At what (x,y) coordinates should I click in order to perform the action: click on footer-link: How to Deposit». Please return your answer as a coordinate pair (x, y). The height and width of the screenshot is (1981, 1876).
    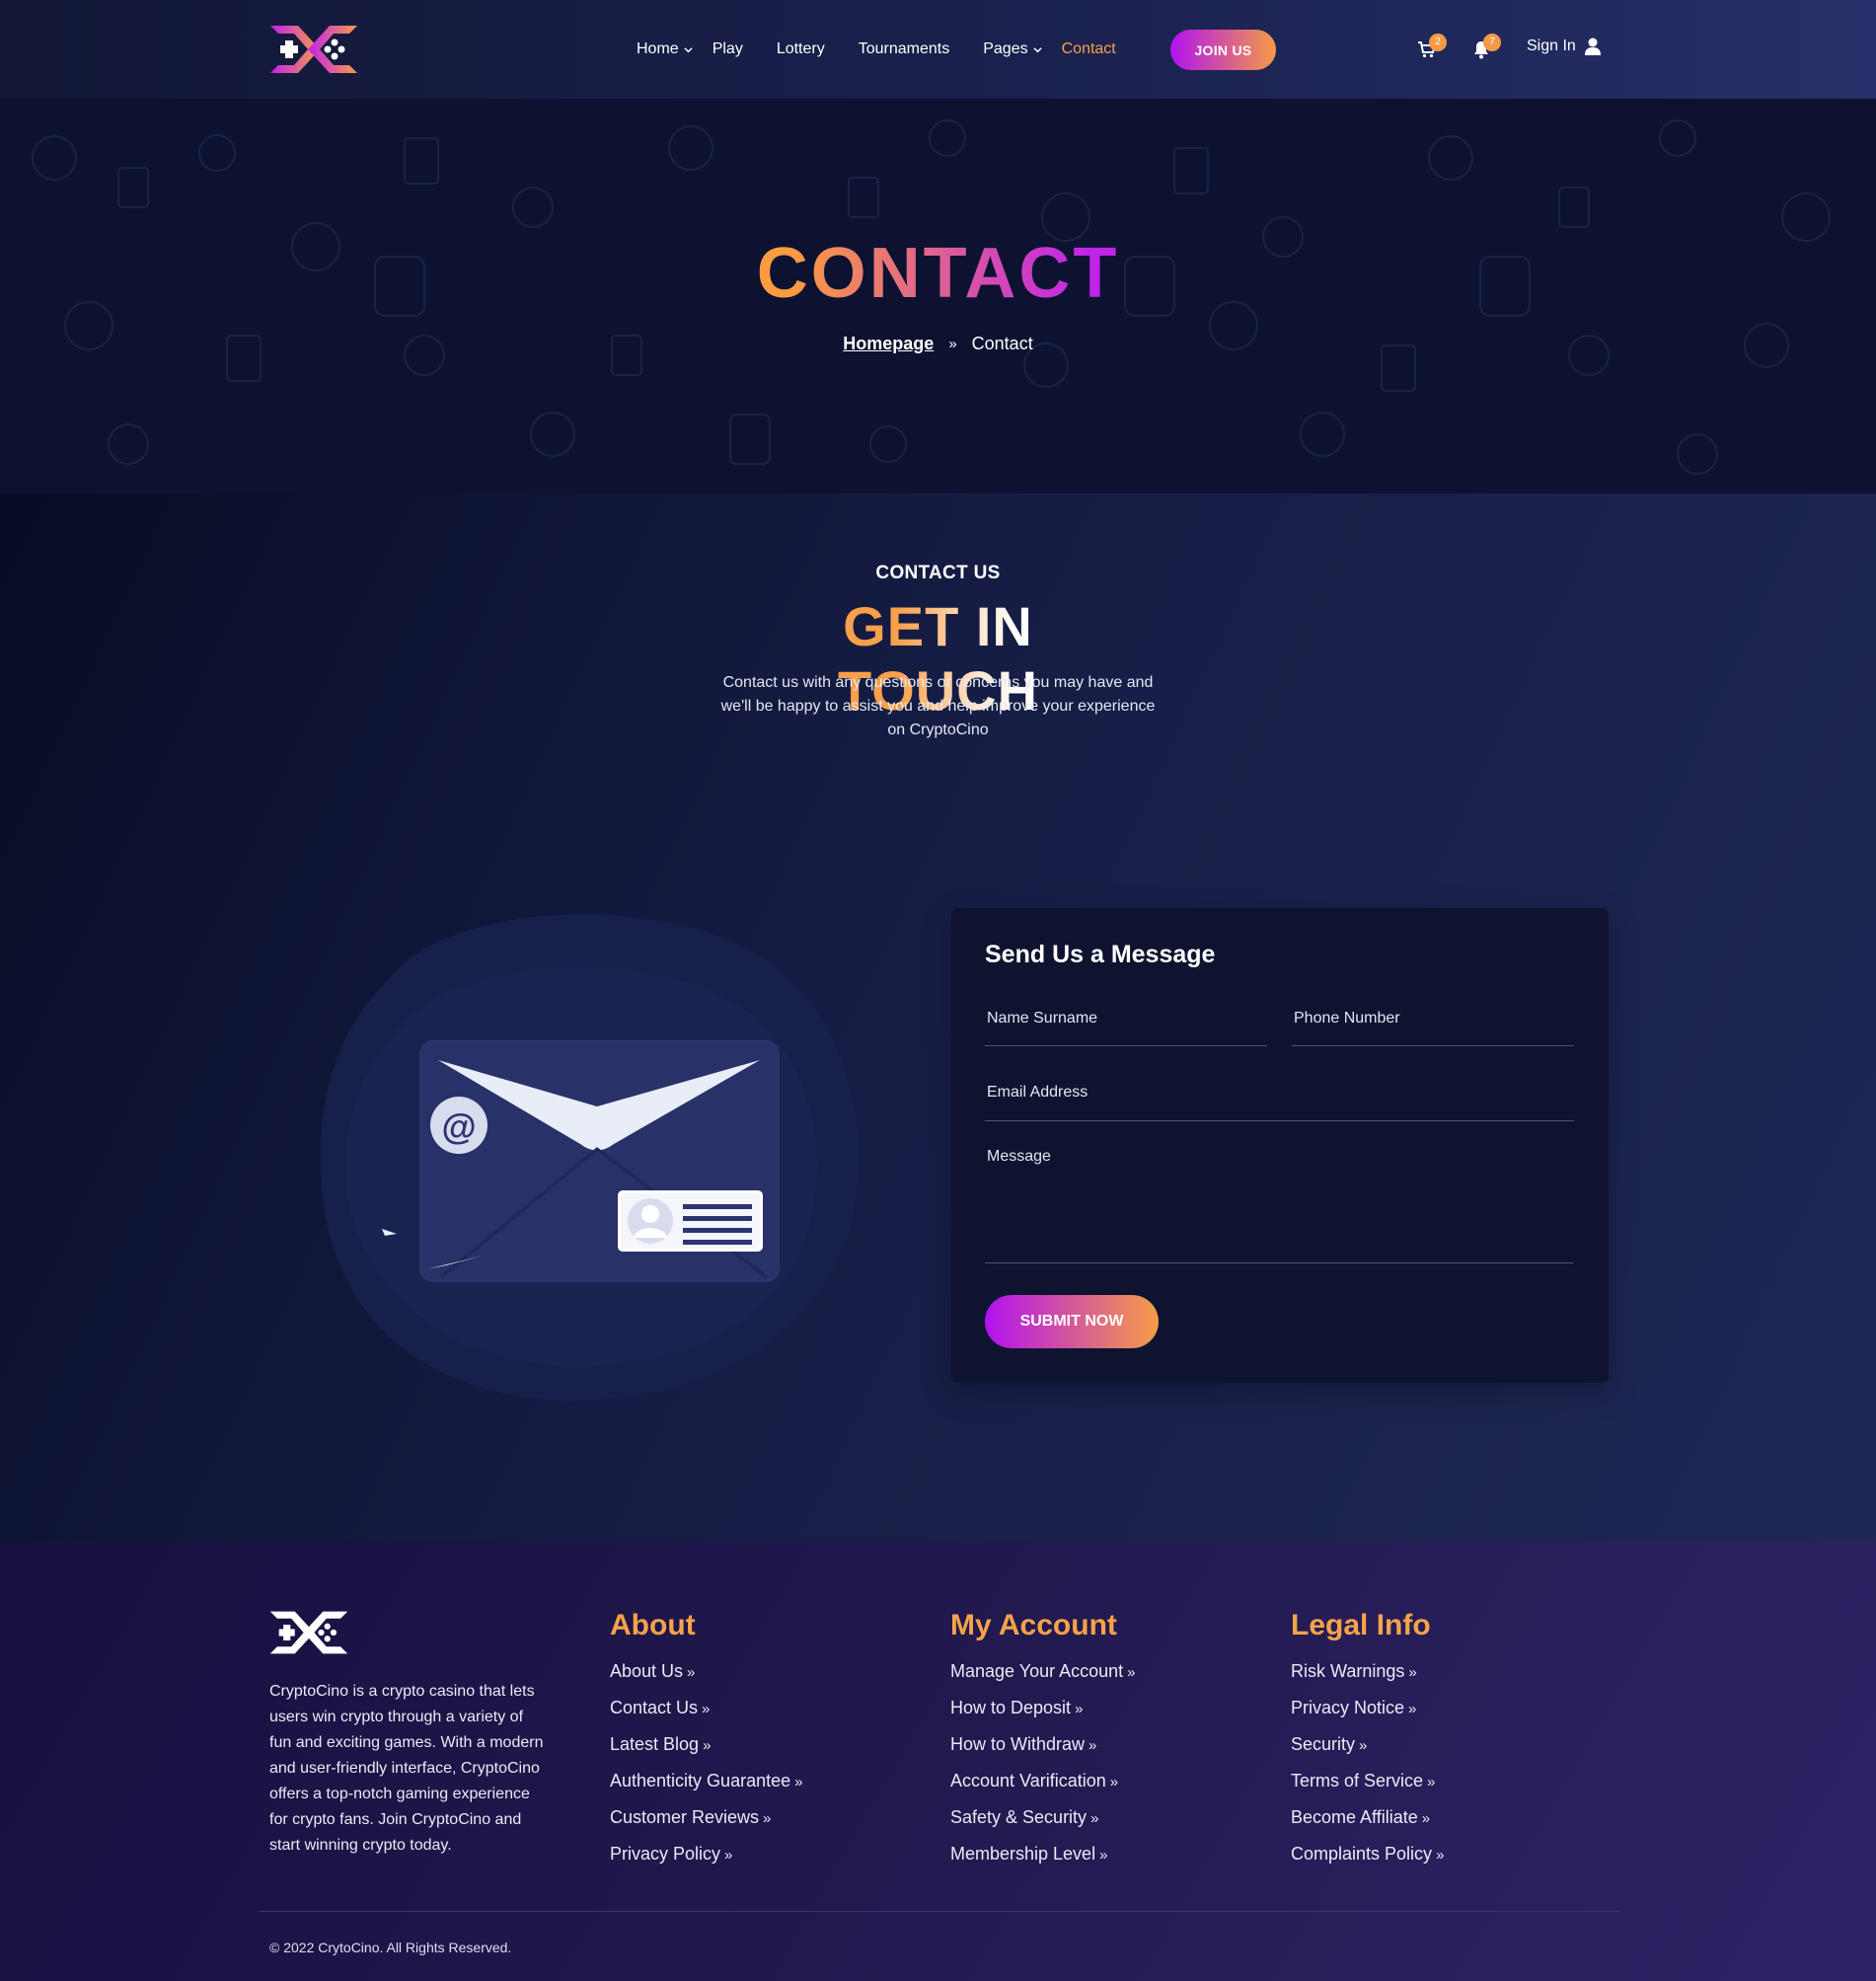
    Looking at the image, I should click on (1042, 1708).